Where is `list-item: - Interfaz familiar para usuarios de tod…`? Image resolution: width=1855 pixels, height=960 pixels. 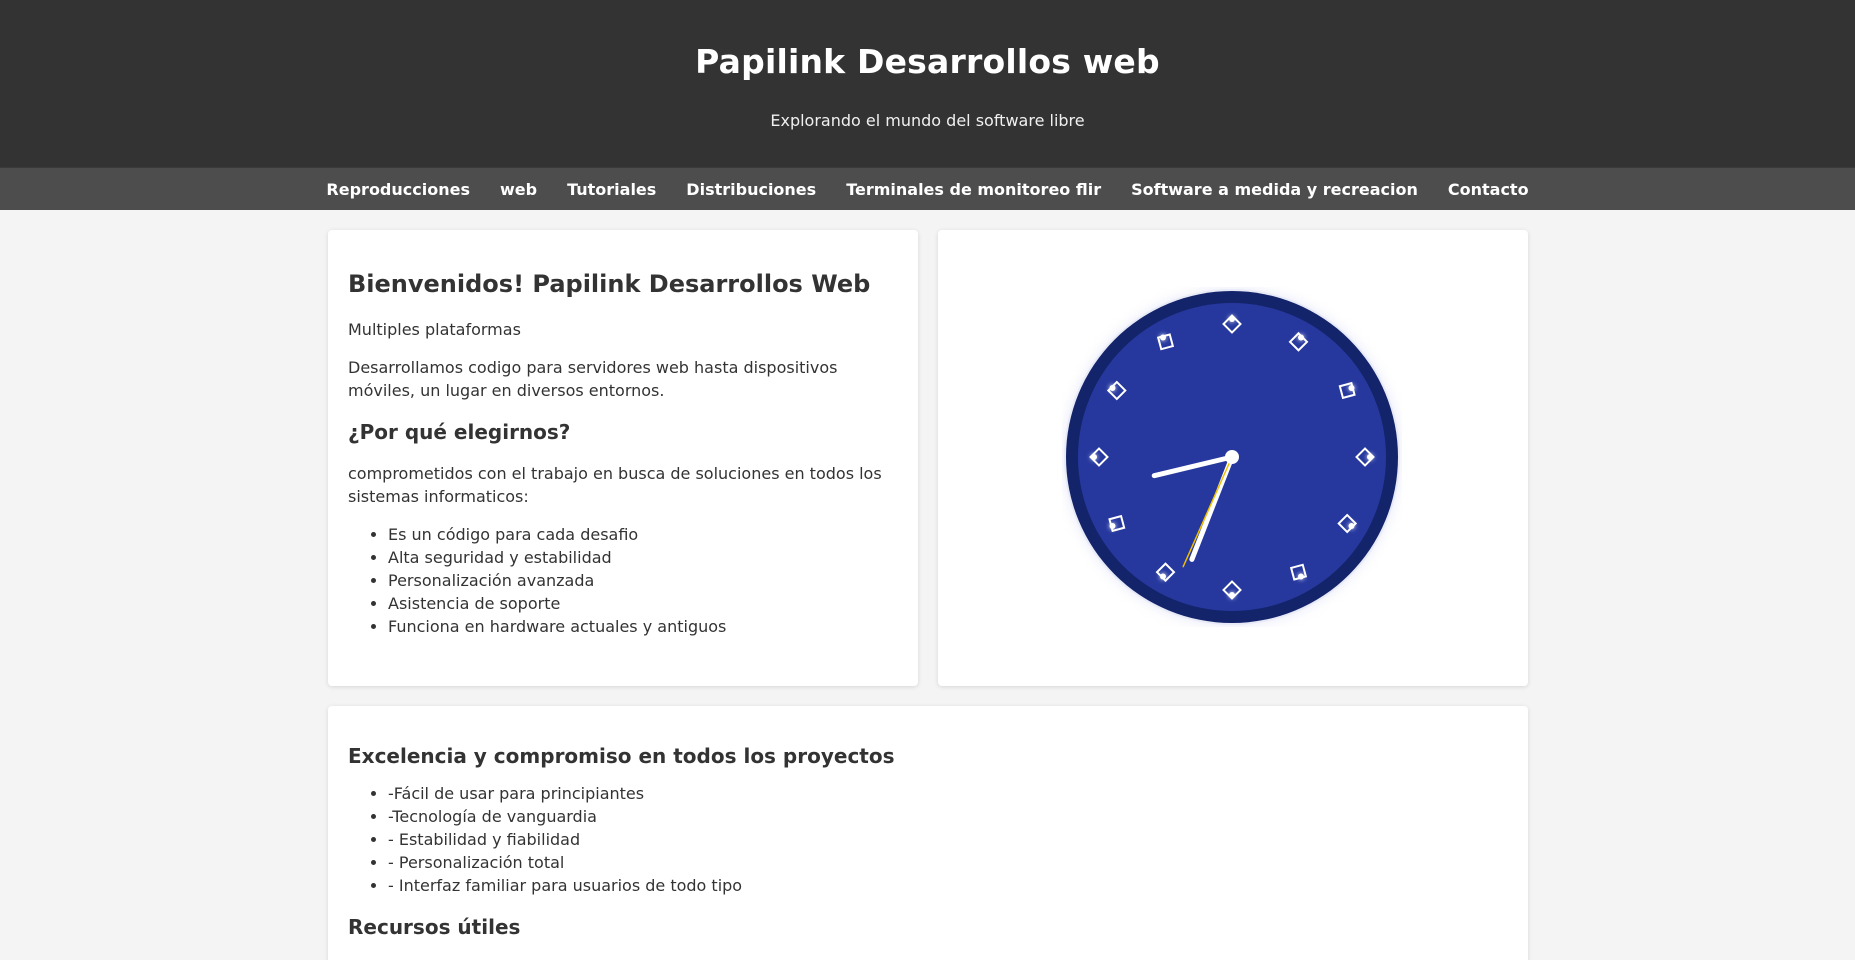 list-item: - Interfaz familiar para usuarios de tod… is located at coordinates (948, 885).